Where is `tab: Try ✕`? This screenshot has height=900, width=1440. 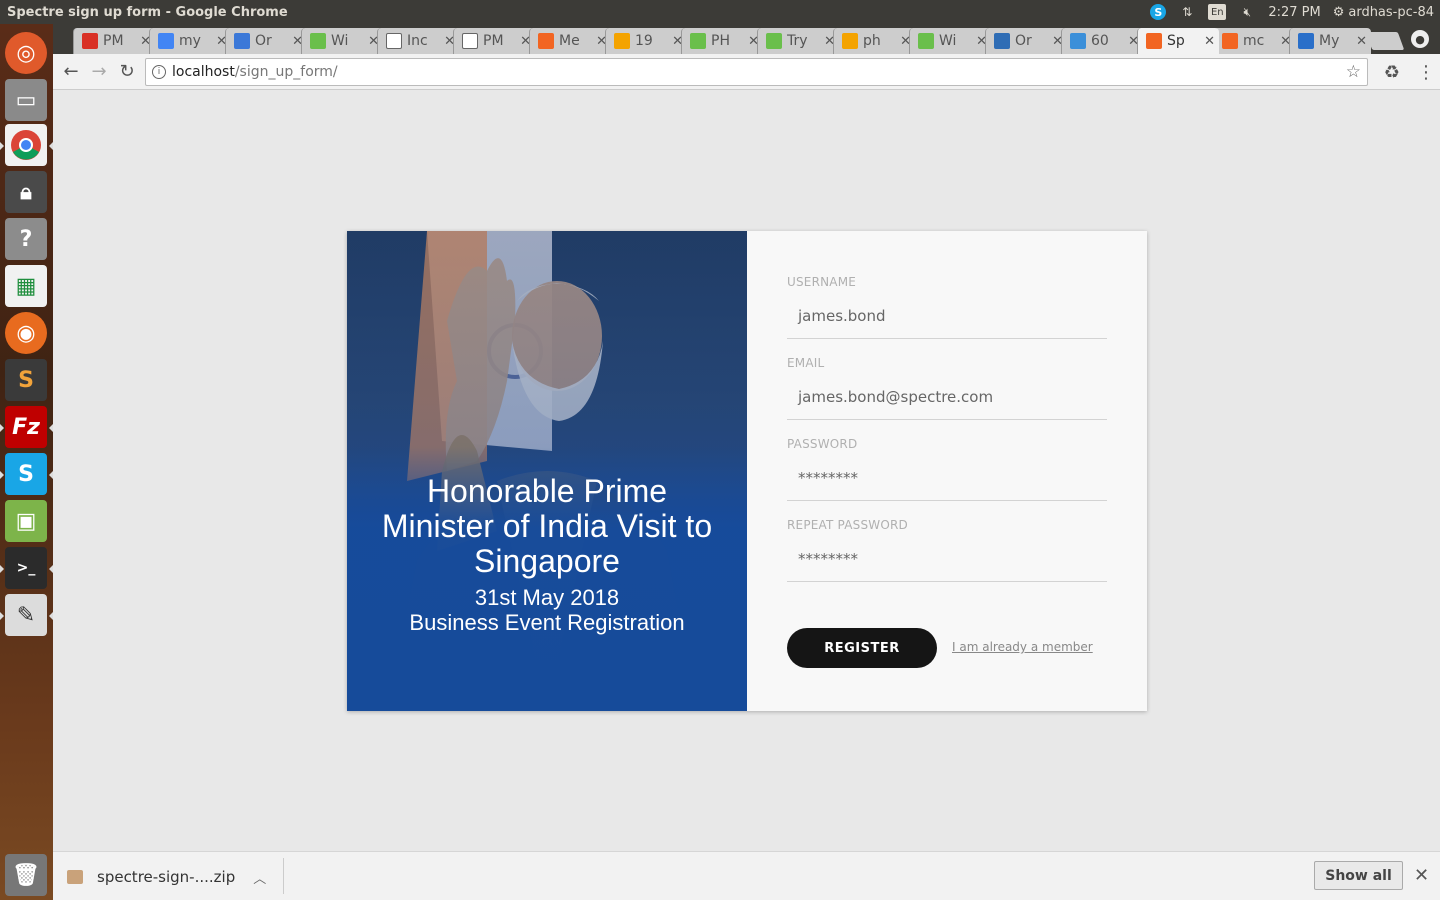
tab: Try ✕ is located at coordinates (798, 41).